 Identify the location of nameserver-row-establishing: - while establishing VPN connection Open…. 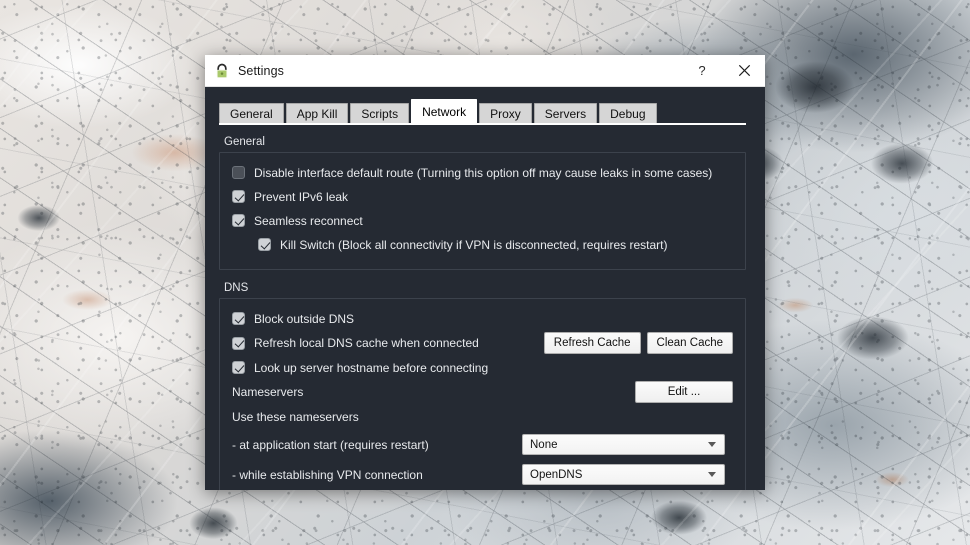
(482, 474).